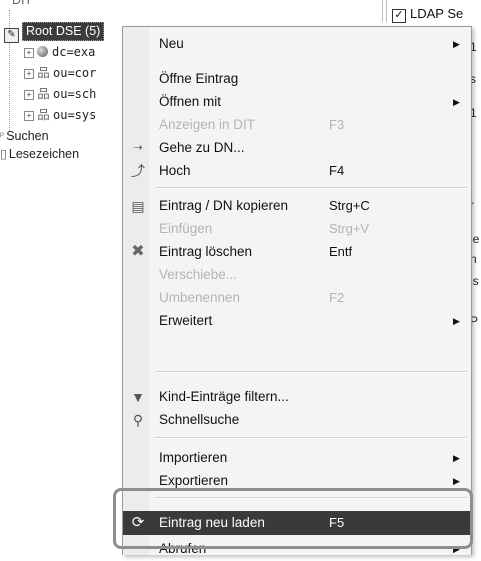 The image size is (481, 561). Describe the element at coordinates (297, 229) in the screenshot. I see `menu-item-paste: Einfügen Strg+V` at that location.